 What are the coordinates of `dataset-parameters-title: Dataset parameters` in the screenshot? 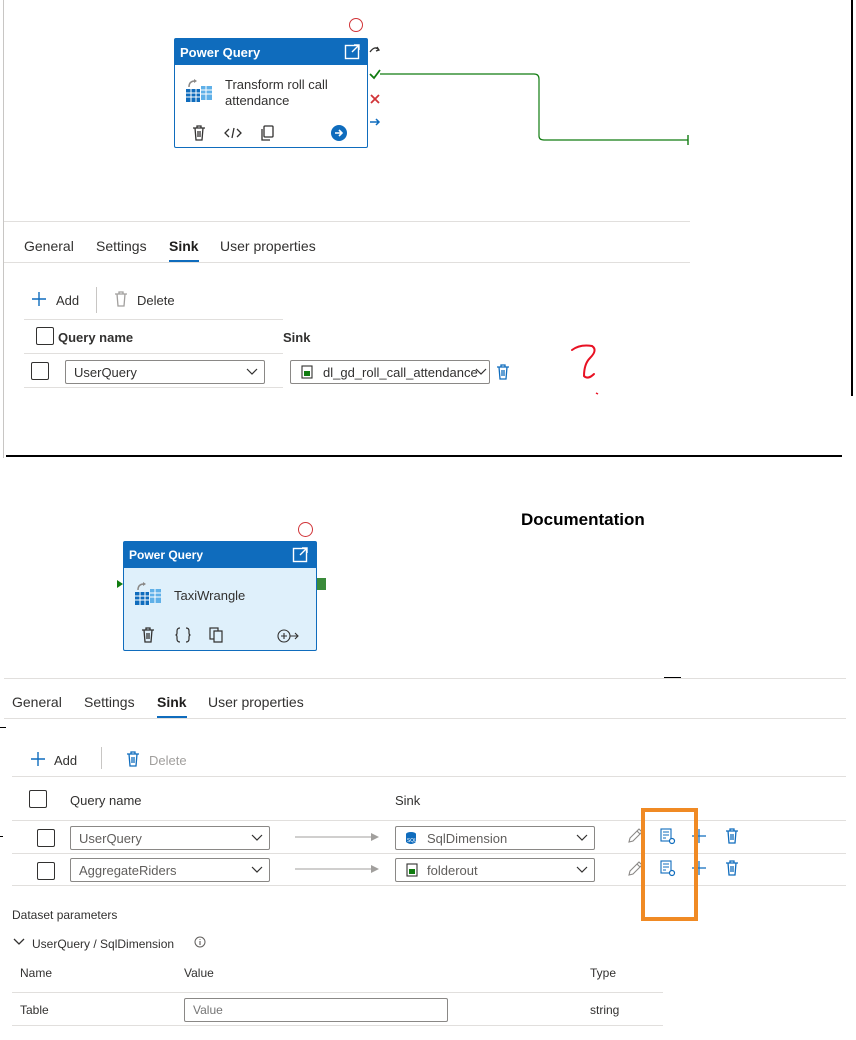 It's located at (65, 915).